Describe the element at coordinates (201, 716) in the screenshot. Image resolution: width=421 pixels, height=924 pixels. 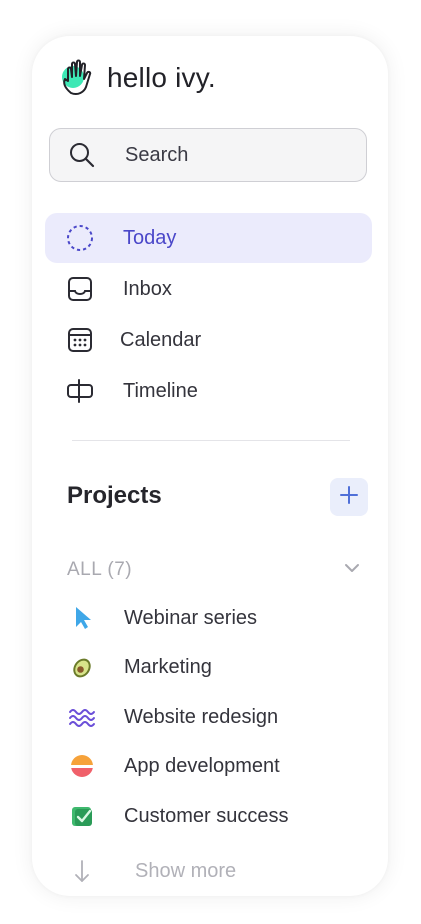
I see `project-label: Website redesign` at that location.